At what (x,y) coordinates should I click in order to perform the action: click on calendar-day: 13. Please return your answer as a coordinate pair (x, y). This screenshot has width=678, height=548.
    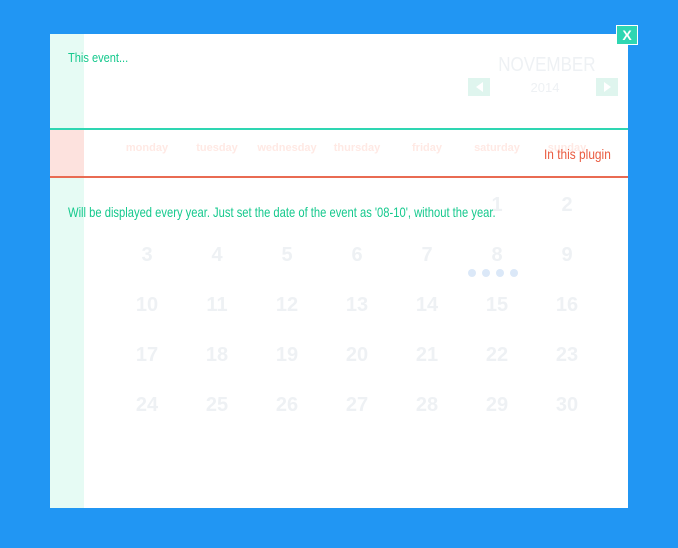
    Looking at the image, I should click on (357, 305).